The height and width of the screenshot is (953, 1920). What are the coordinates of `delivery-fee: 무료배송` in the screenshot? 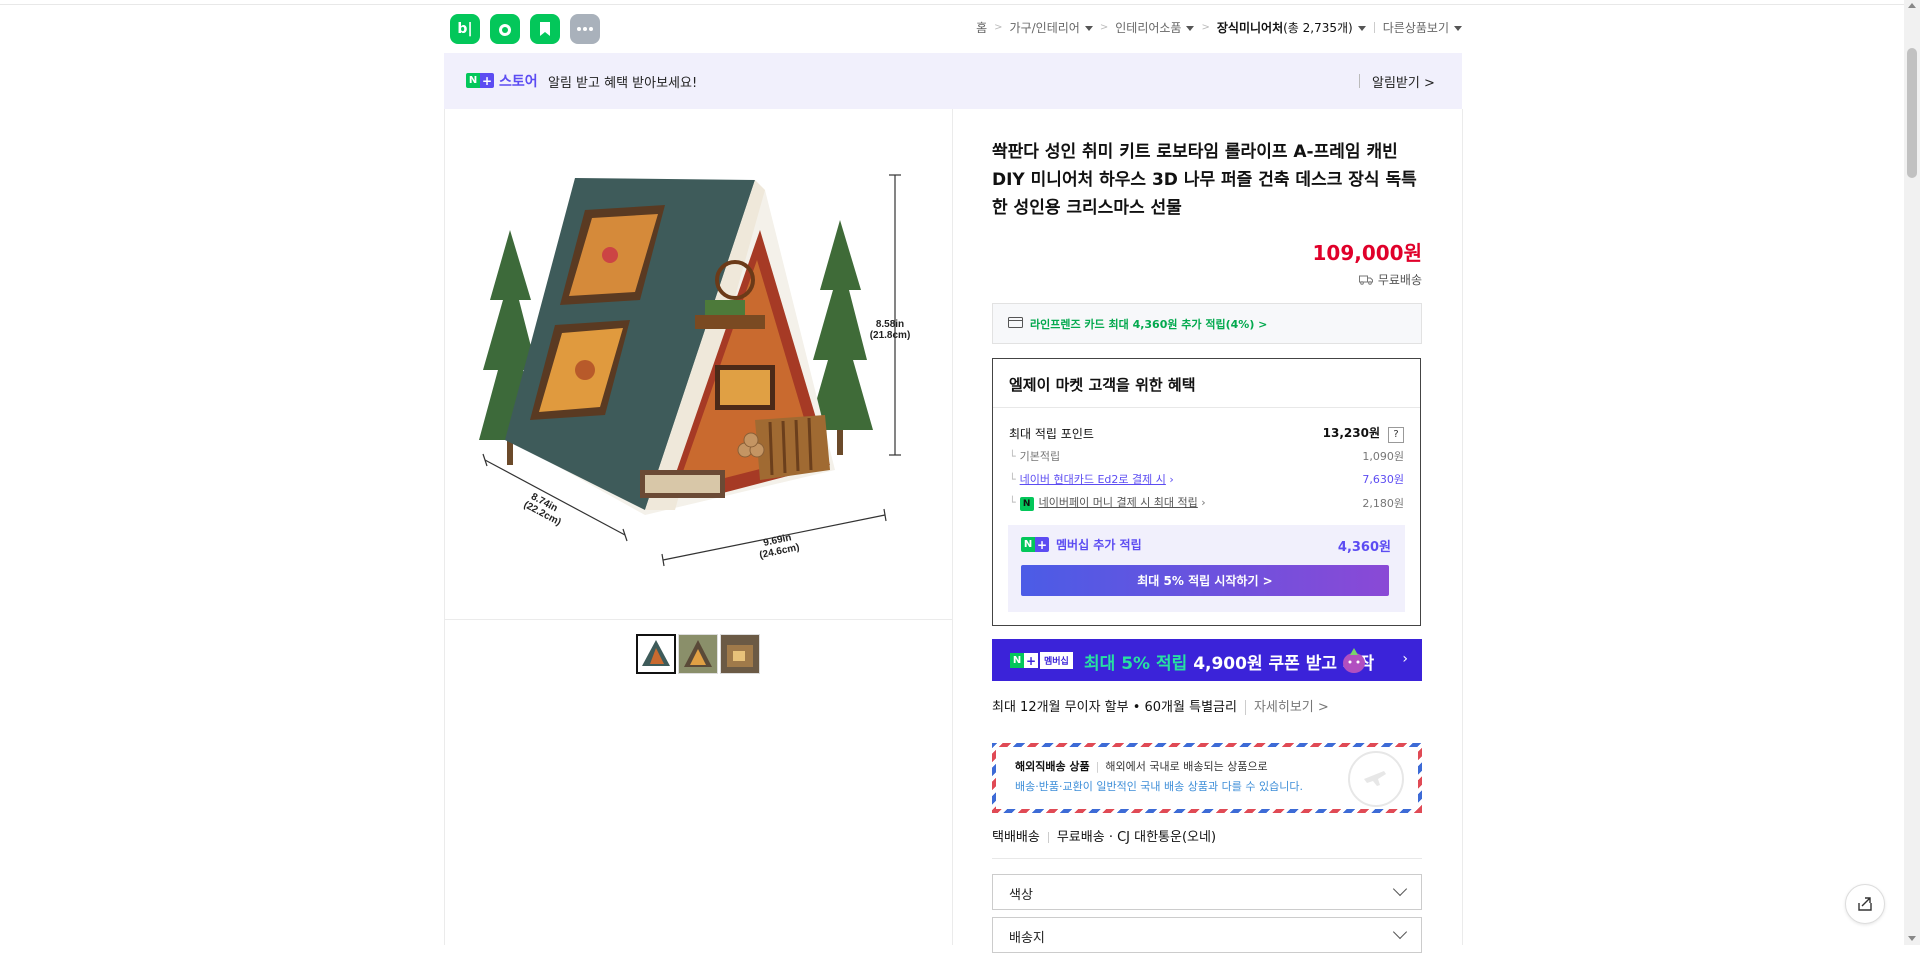 It's located at (1080, 837).